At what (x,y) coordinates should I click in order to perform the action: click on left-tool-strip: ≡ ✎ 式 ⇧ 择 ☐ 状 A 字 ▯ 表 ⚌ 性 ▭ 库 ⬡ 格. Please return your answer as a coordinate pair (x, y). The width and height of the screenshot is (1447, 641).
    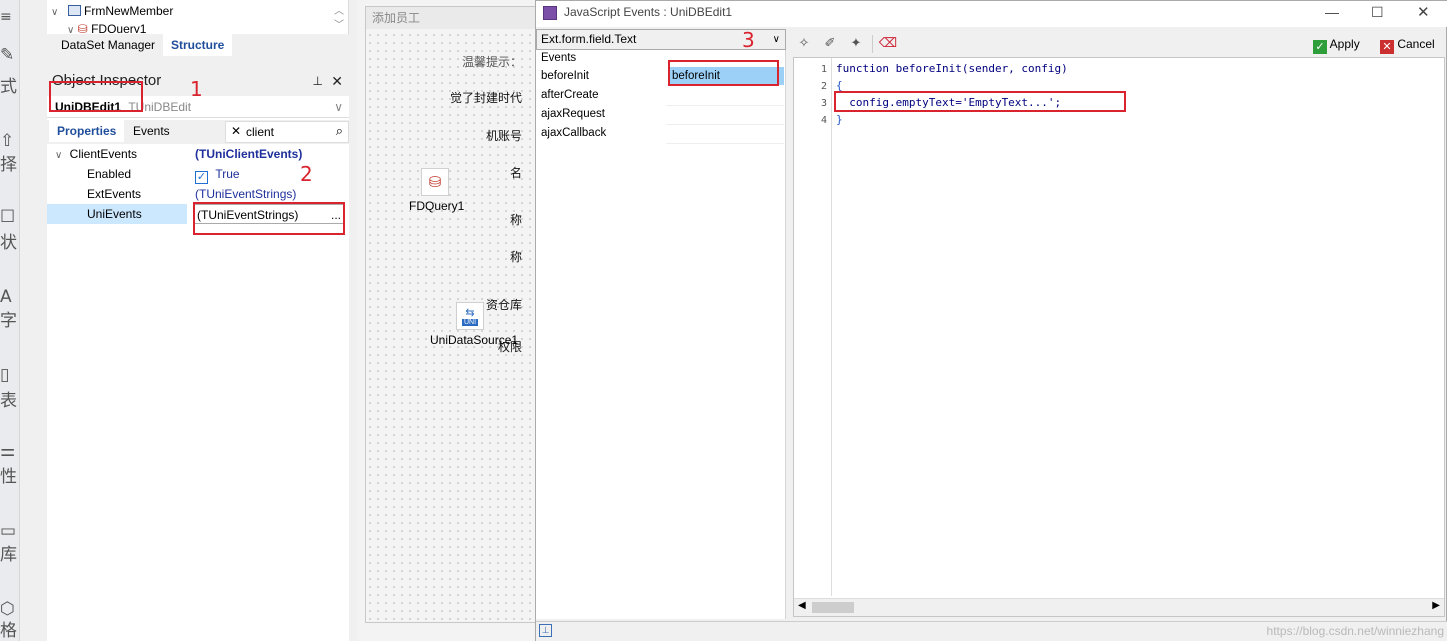
    Looking at the image, I should click on (10, 320).